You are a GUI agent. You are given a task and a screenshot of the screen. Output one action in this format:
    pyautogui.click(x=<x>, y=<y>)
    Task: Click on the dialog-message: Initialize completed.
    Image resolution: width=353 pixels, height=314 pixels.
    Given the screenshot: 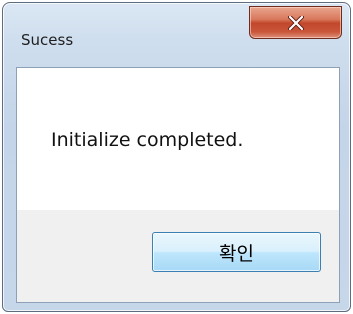 What is the action you would take?
    pyautogui.click(x=147, y=140)
    